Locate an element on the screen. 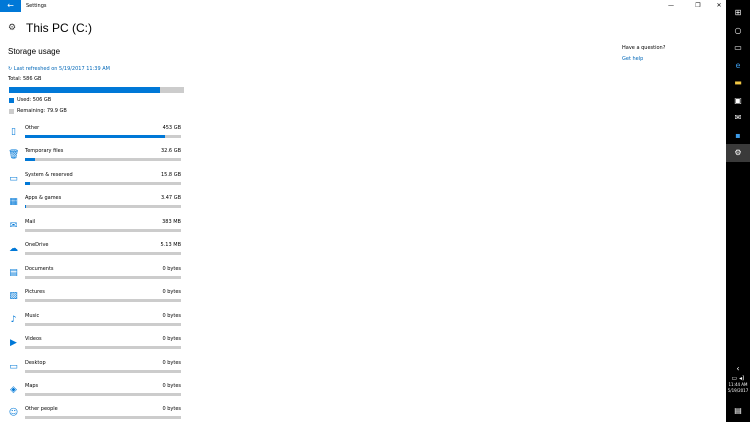  title-bar: ← Settings — ❐ ✕ is located at coordinates (363, 6).